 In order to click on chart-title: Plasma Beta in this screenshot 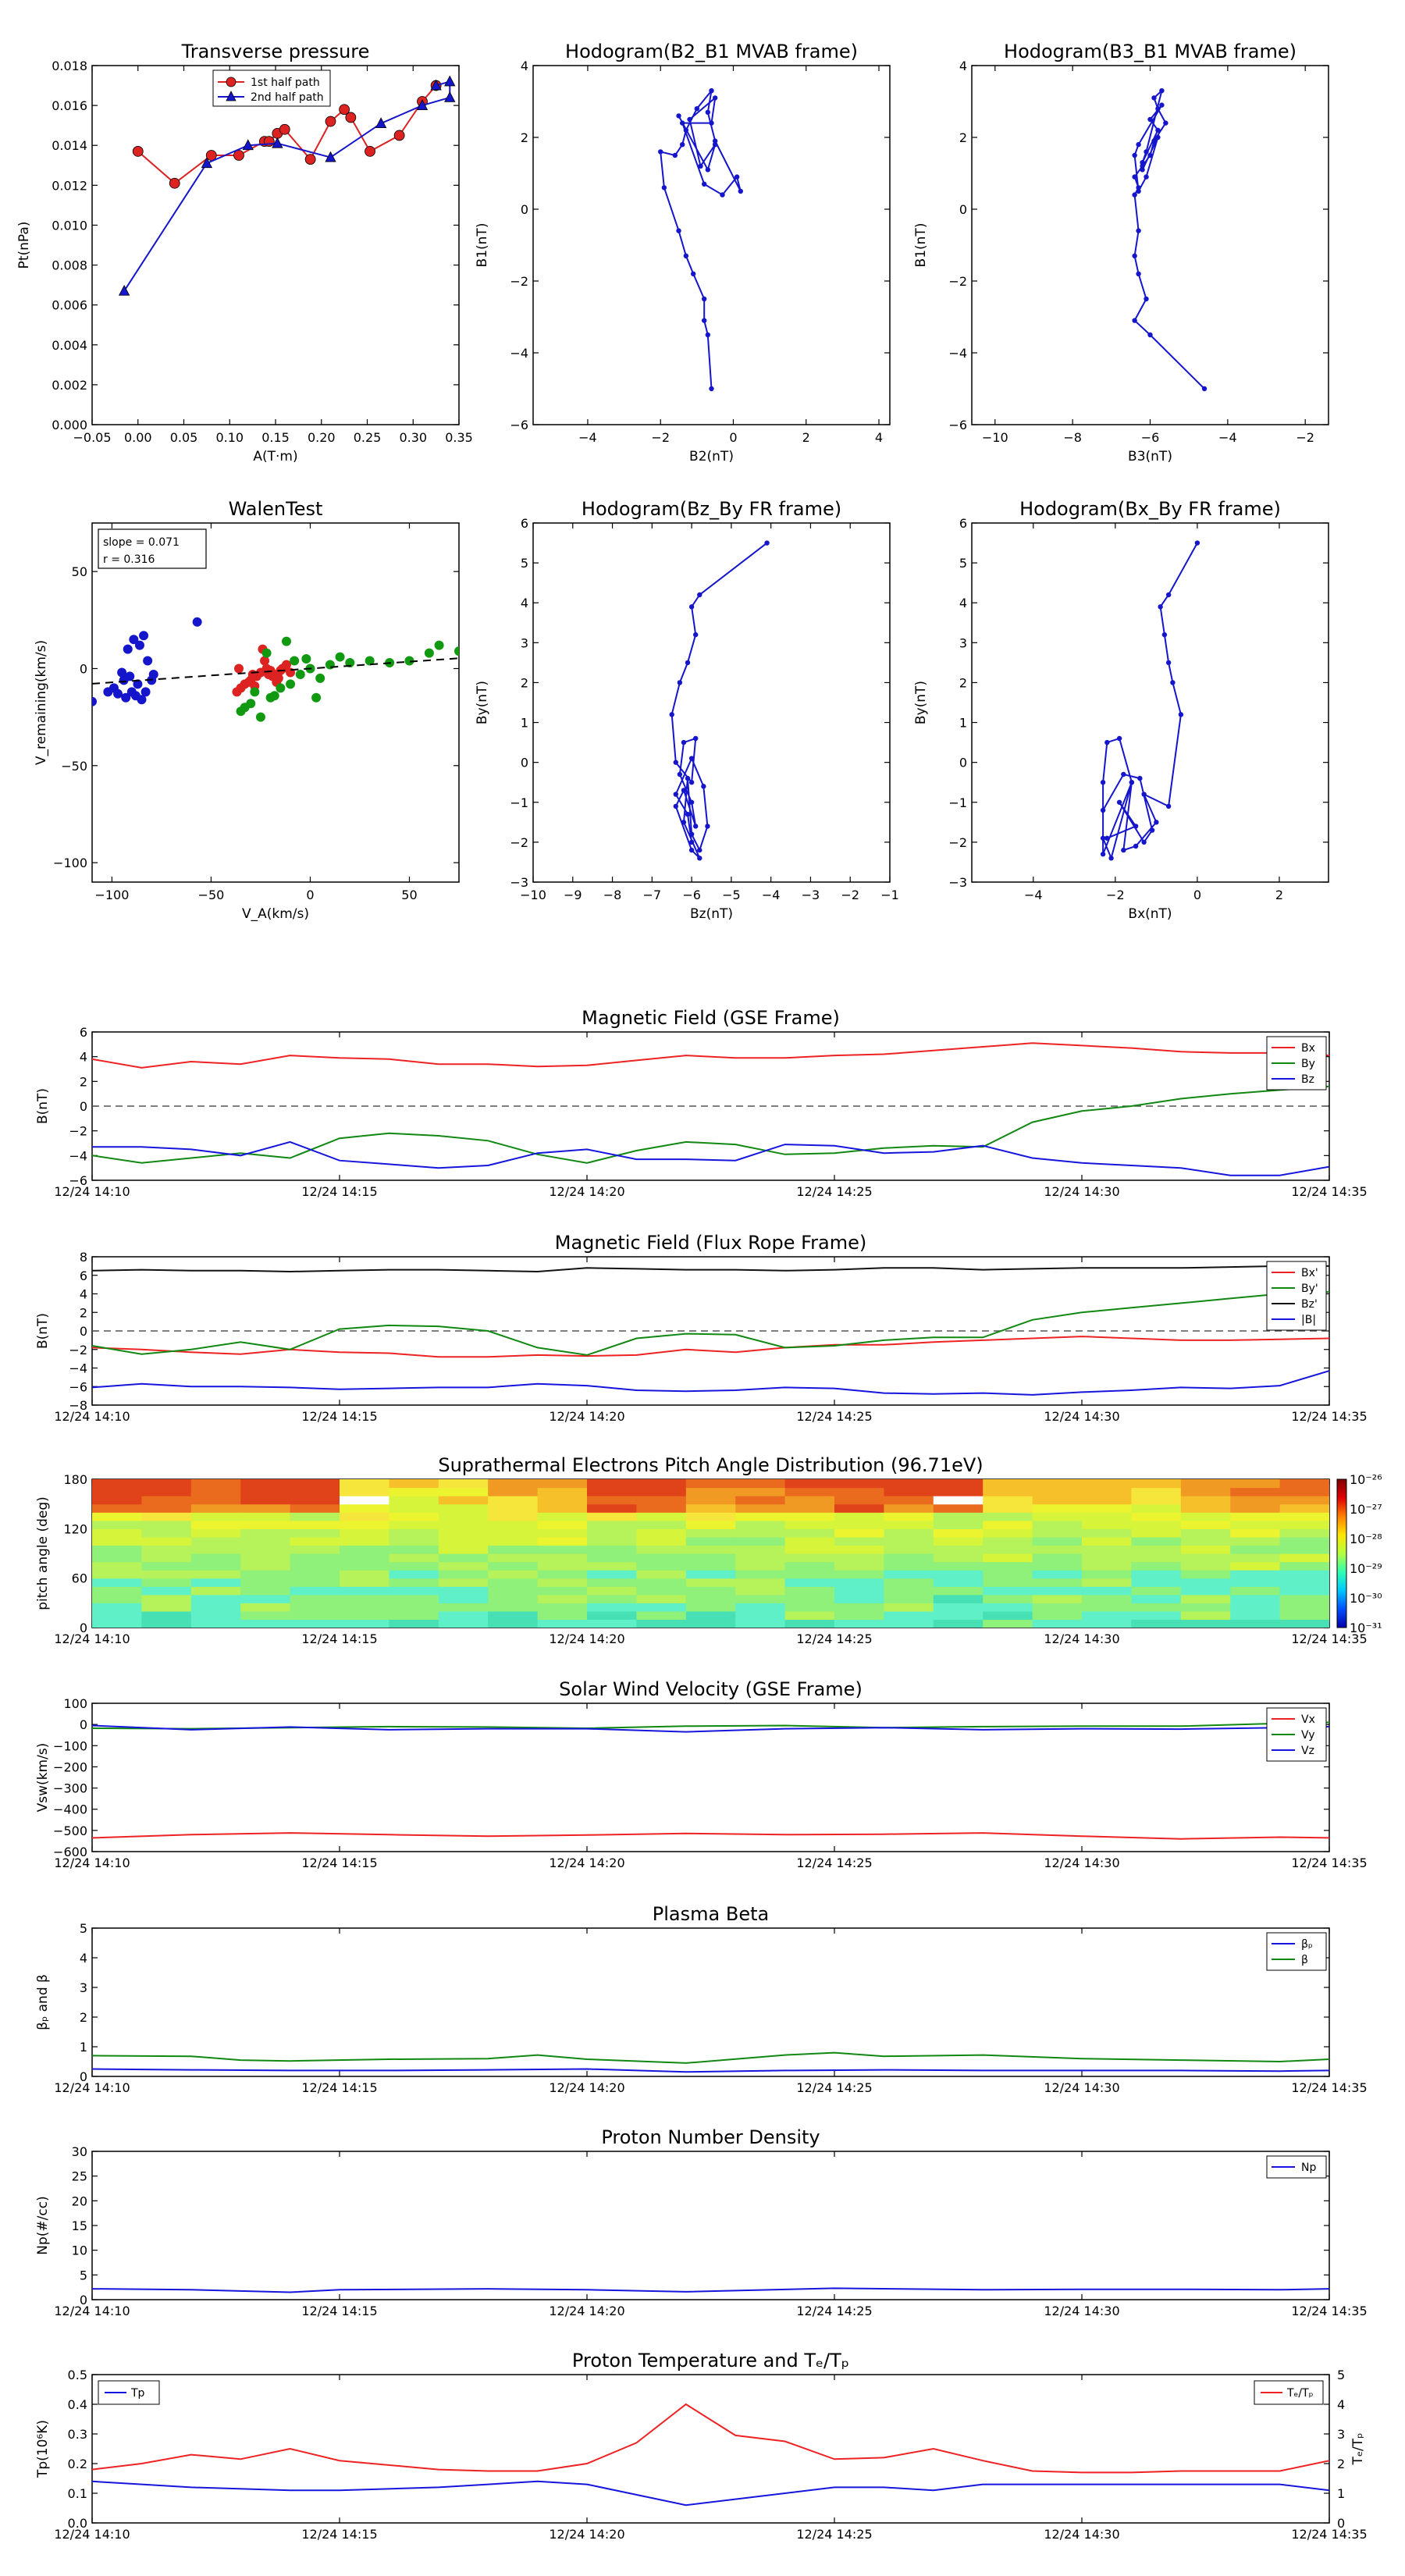, I will do `click(711, 1914)`.